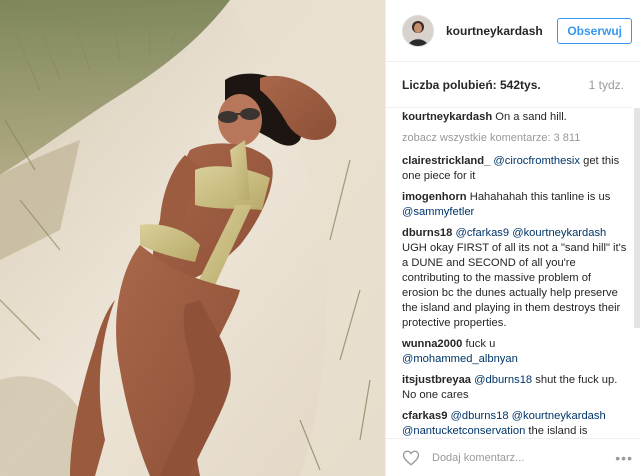  Describe the element at coordinates (424, 416) in the screenshot. I see `comment-username: cfarkas9` at that location.